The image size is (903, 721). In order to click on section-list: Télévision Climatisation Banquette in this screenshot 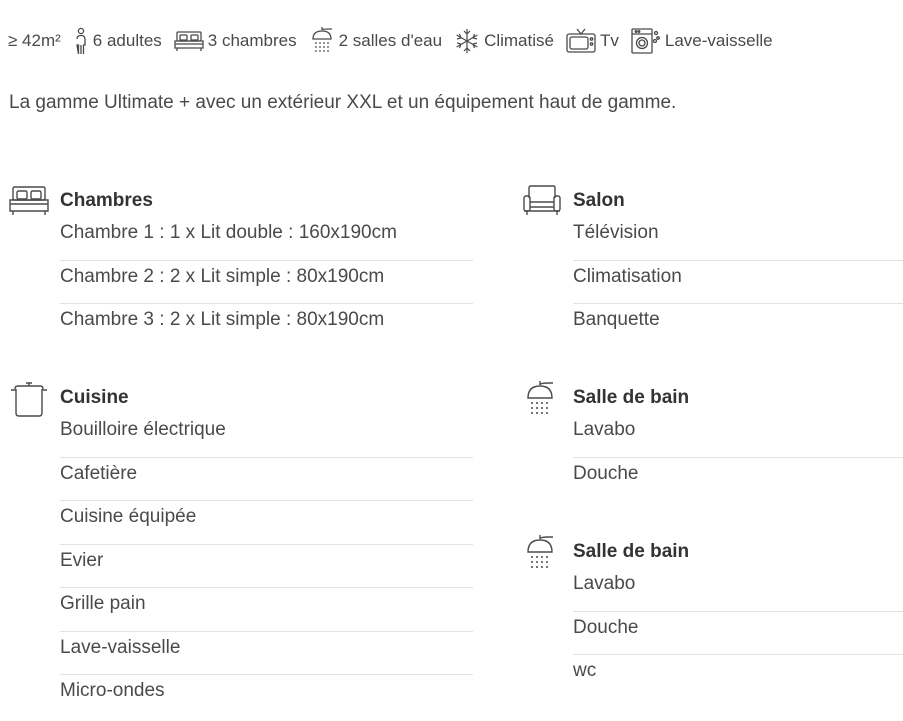, I will do `click(738, 282)`.